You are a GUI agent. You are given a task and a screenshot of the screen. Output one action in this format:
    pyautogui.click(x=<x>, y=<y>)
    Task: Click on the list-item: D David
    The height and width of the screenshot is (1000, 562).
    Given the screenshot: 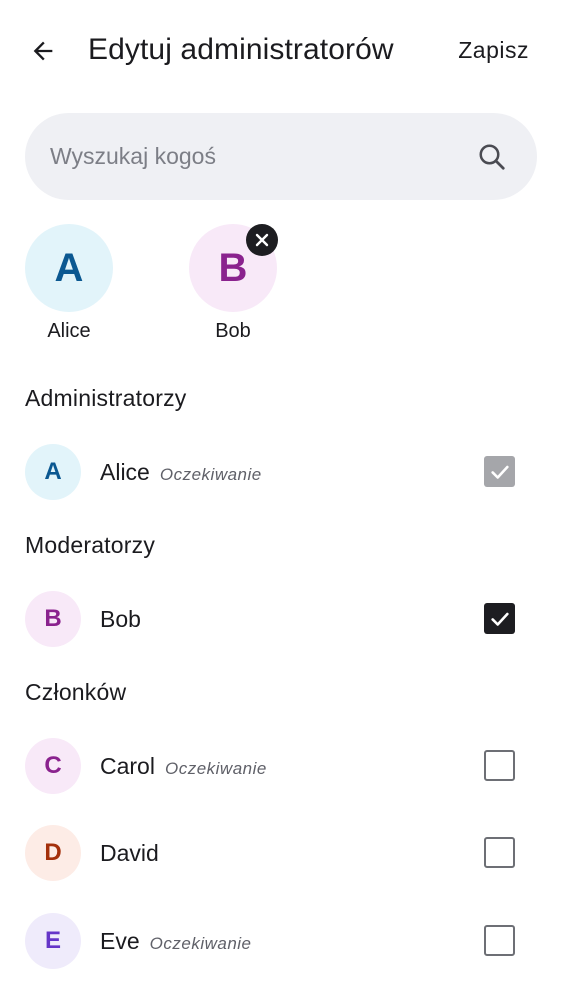 What is the action you would take?
    pyautogui.click(x=281, y=853)
    